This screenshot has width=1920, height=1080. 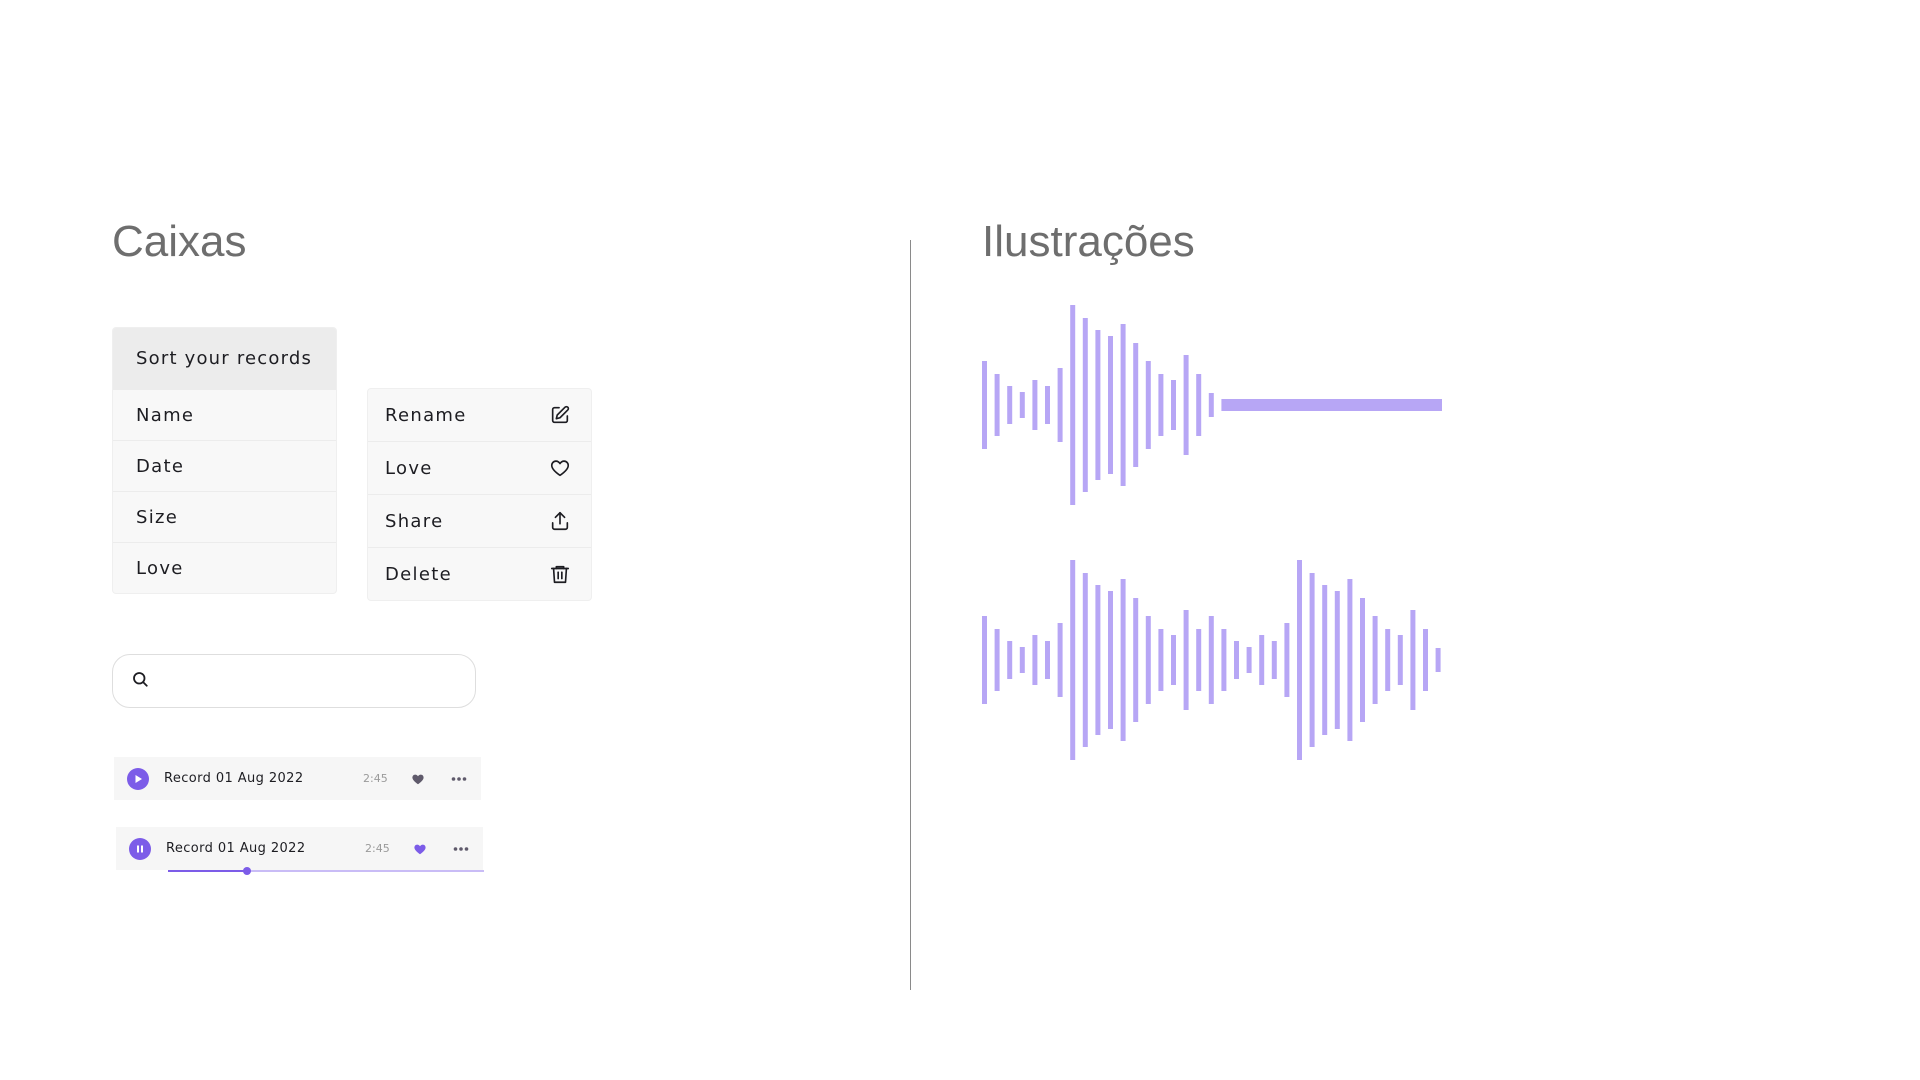 I want to click on action-share: Share, so click(x=479, y=520).